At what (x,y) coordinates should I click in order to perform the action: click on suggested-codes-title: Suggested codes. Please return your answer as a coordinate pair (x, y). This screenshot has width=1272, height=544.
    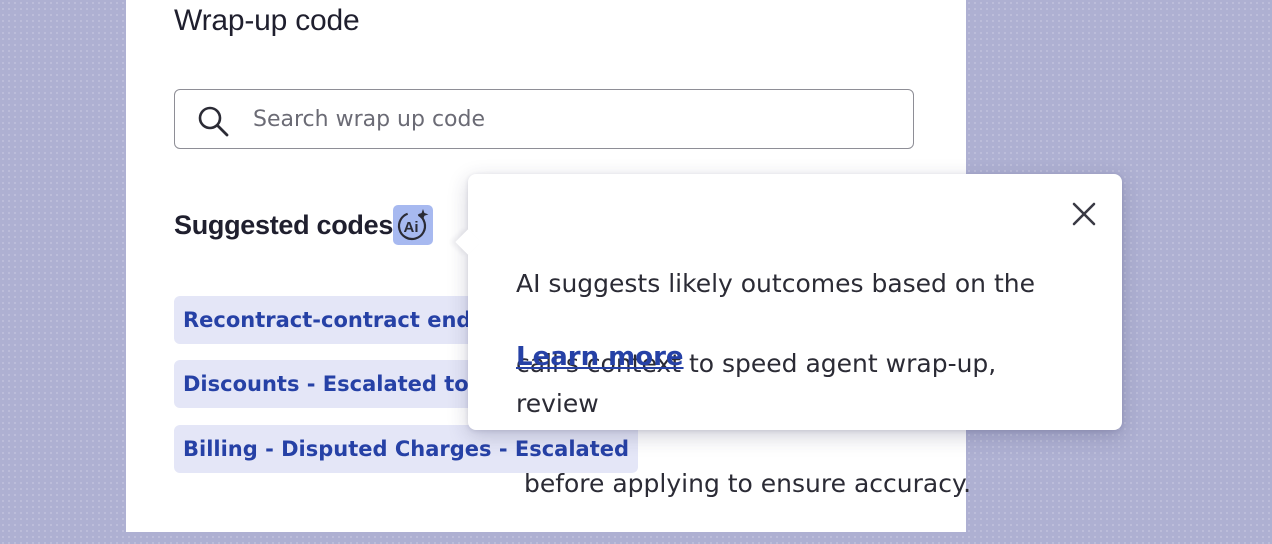
    Looking at the image, I should click on (284, 224).